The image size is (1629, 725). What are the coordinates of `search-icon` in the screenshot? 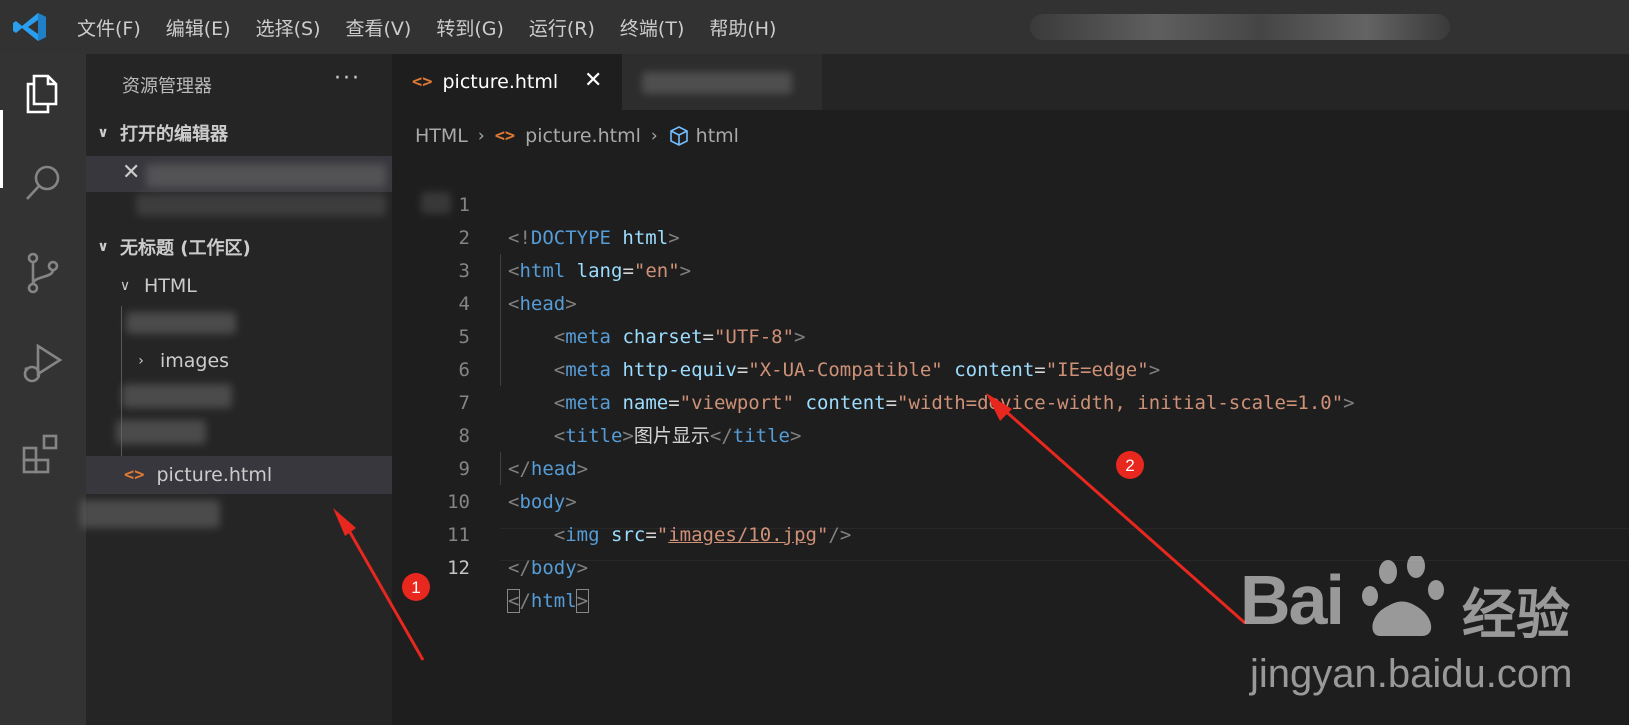 It's located at (43, 183).